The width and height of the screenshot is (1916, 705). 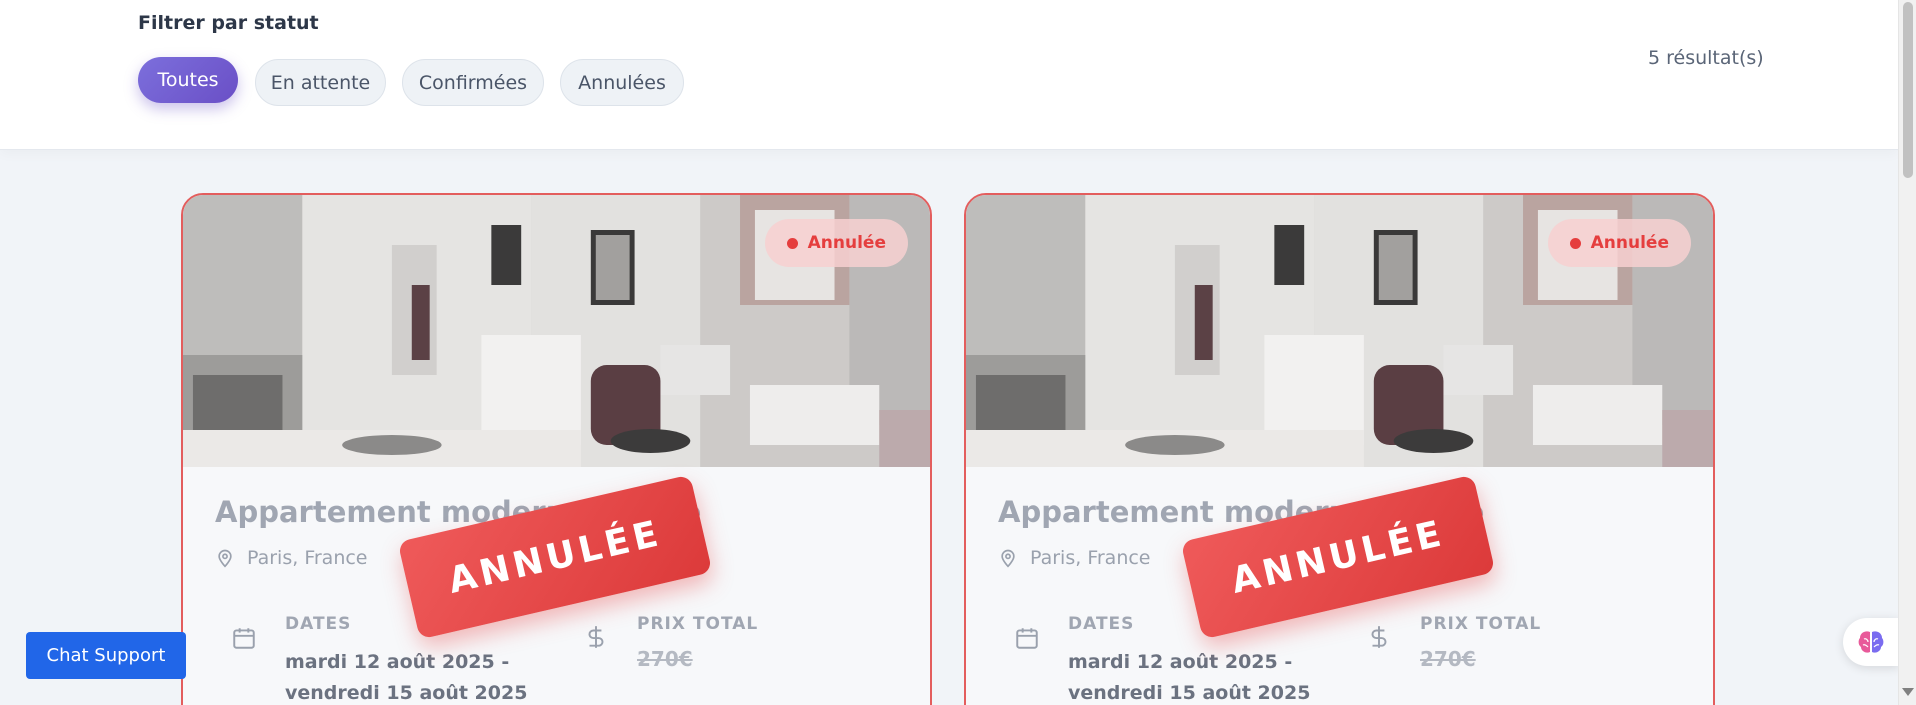 What do you see at coordinates (320, 82) in the screenshot?
I see `filter-chip-pending: En attente` at bounding box center [320, 82].